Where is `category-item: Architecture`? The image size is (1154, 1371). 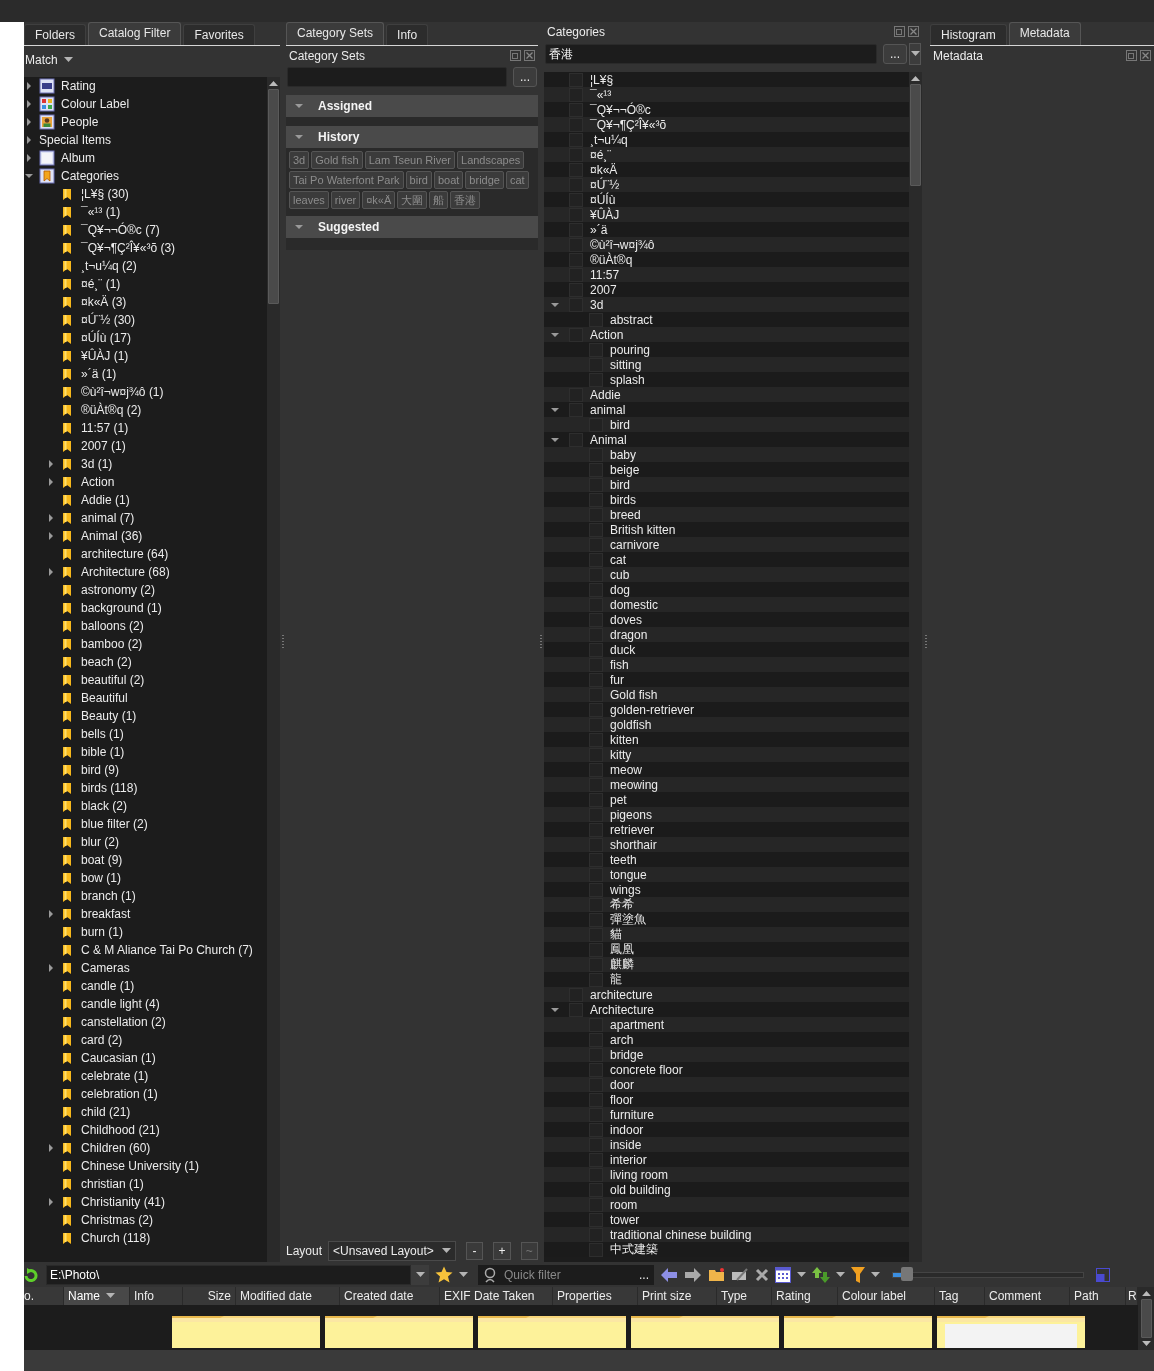
category-item: Architecture is located at coordinates (622, 1009).